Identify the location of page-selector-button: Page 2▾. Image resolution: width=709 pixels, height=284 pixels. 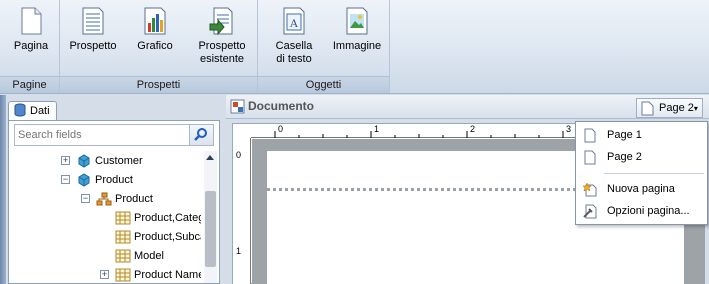
(669, 108).